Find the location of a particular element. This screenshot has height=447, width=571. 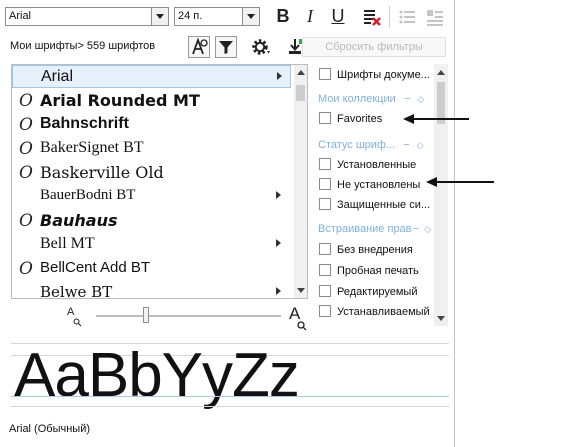

filter-preview-print: Пробная печать is located at coordinates (369, 270).